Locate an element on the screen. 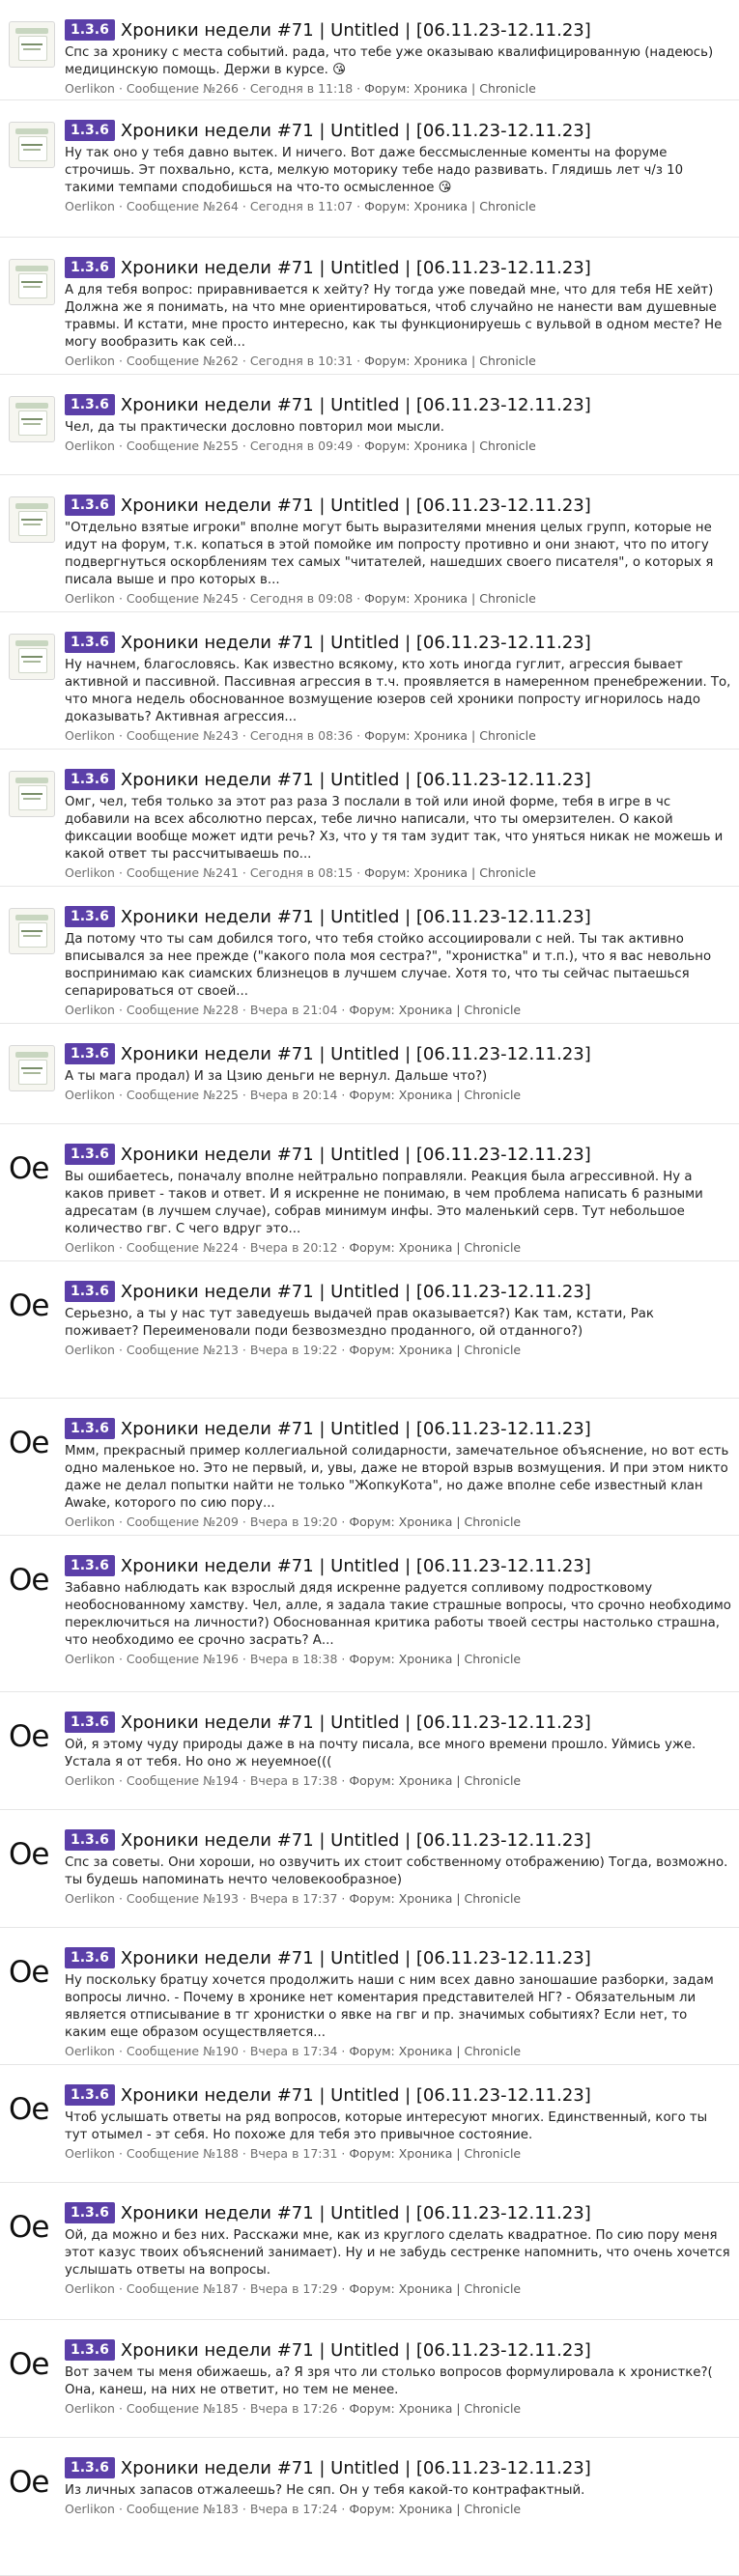  post-number-link: Сообщение №243 is located at coordinates (183, 735).